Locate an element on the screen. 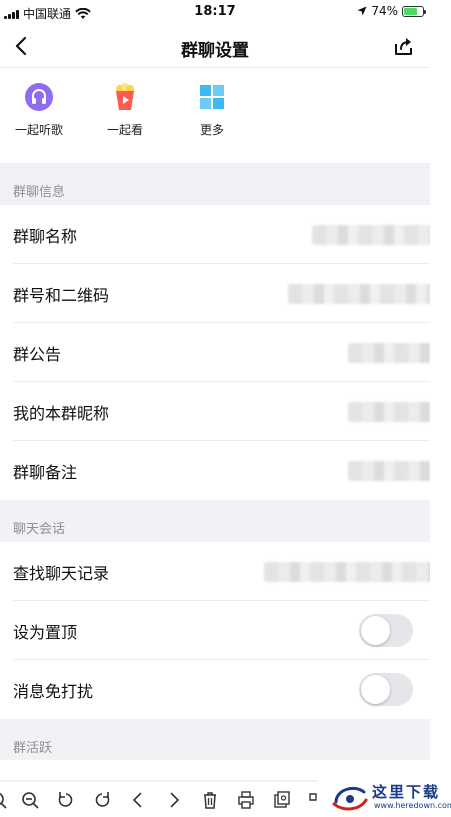 The image size is (451, 817). popcorn-icon is located at coordinates (125, 96).